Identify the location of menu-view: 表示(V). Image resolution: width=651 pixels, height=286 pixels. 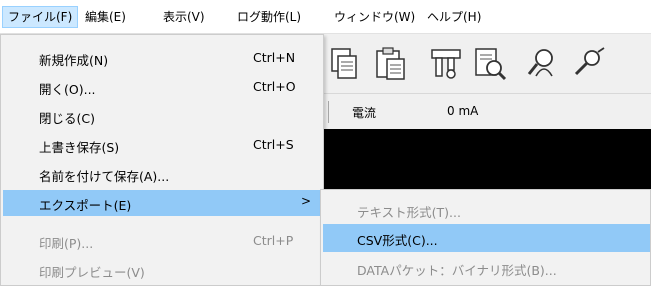
(184, 17).